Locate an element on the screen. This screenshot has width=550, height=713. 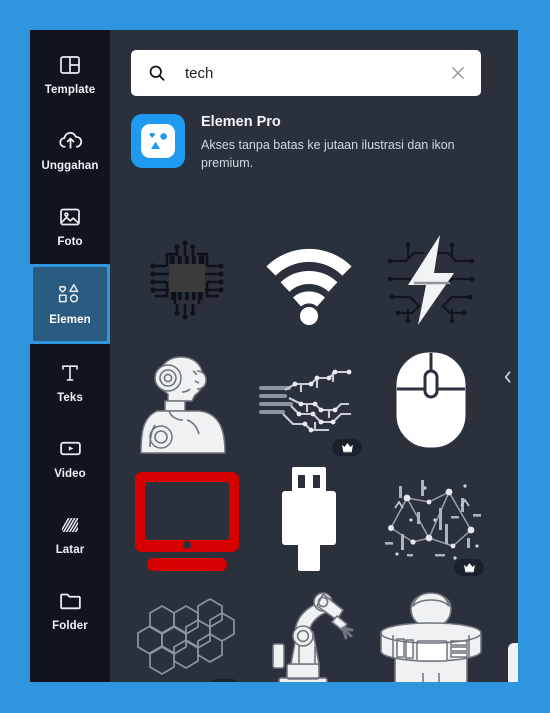
shapes-icon is located at coordinates (70, 295).